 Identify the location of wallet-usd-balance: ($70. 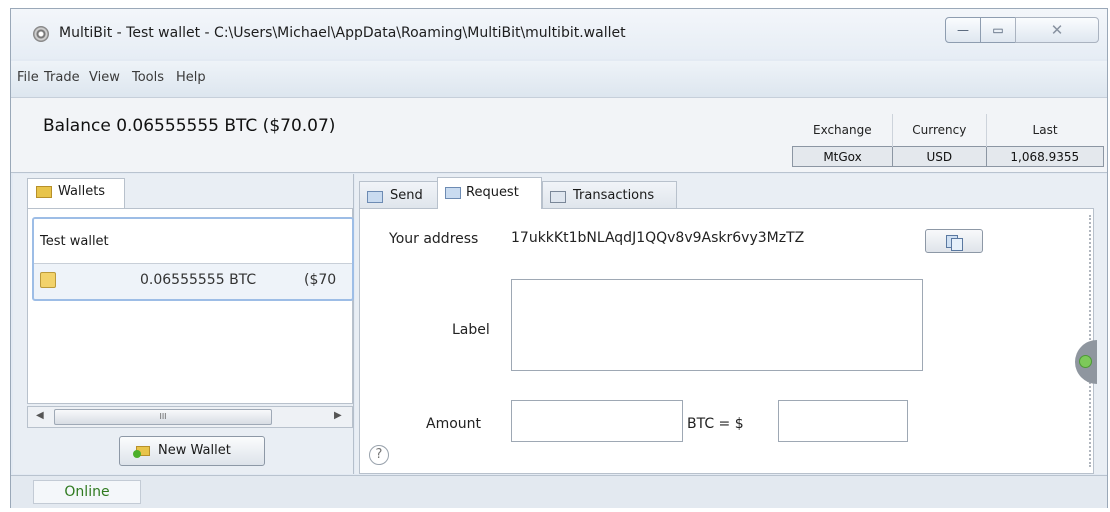
(320, 280).